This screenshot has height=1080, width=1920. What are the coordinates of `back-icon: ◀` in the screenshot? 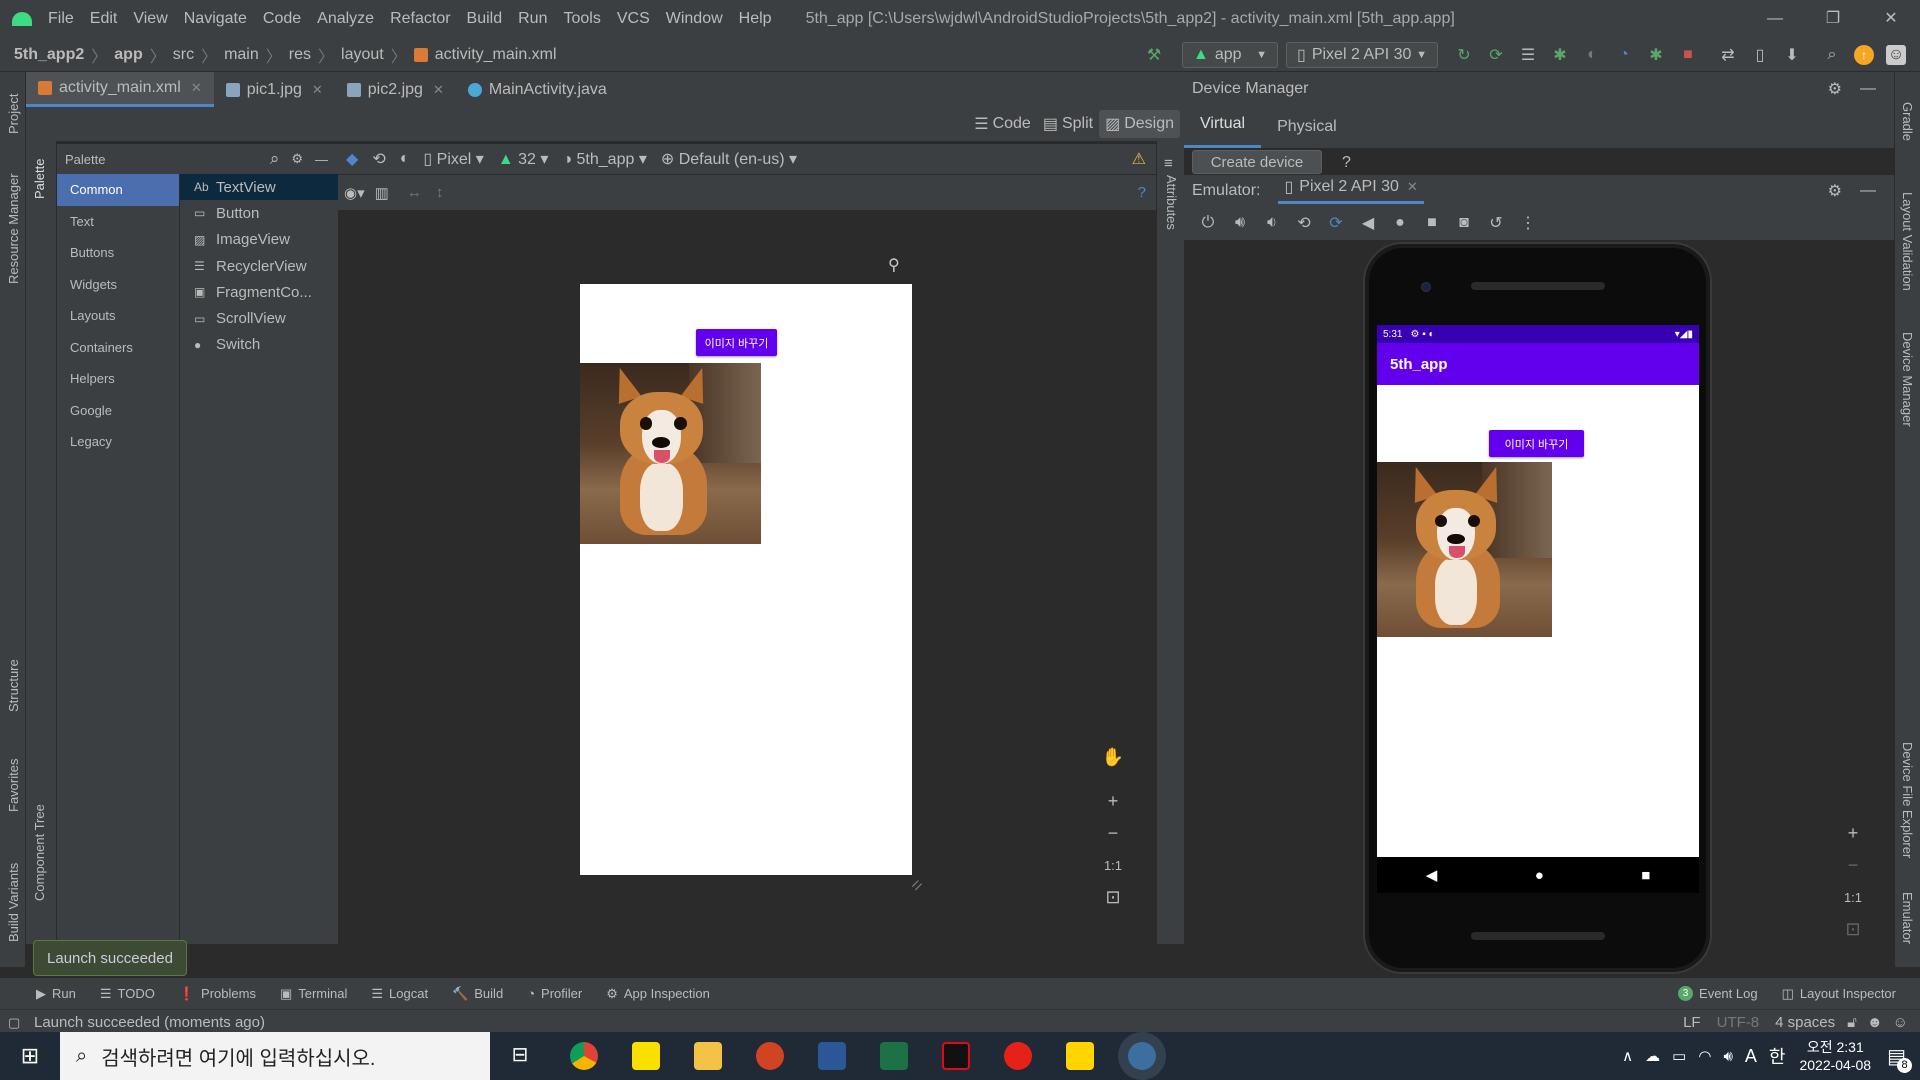 It's located at (1368, 223).